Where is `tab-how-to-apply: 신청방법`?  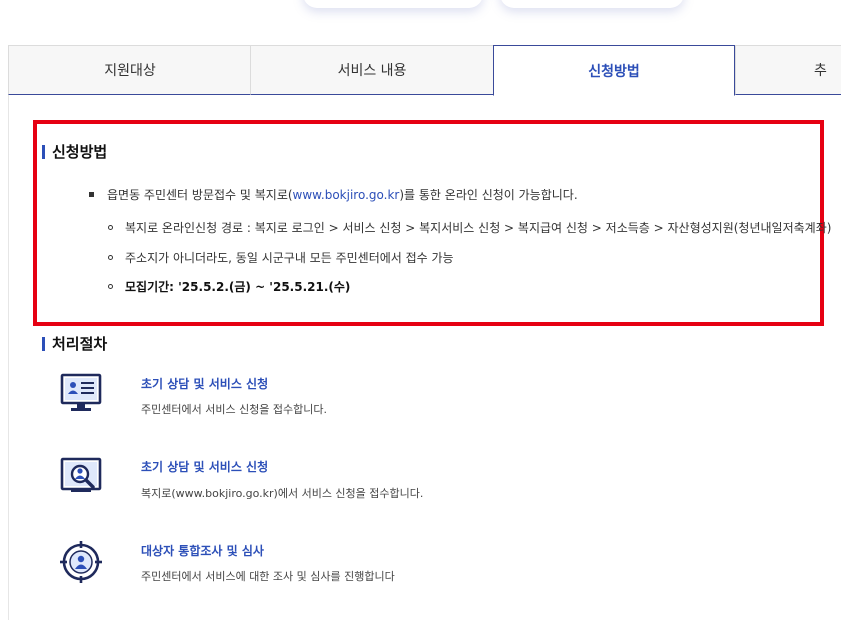 tab-how-to-apply: 신청방법 is located at coordinates (614, 70).